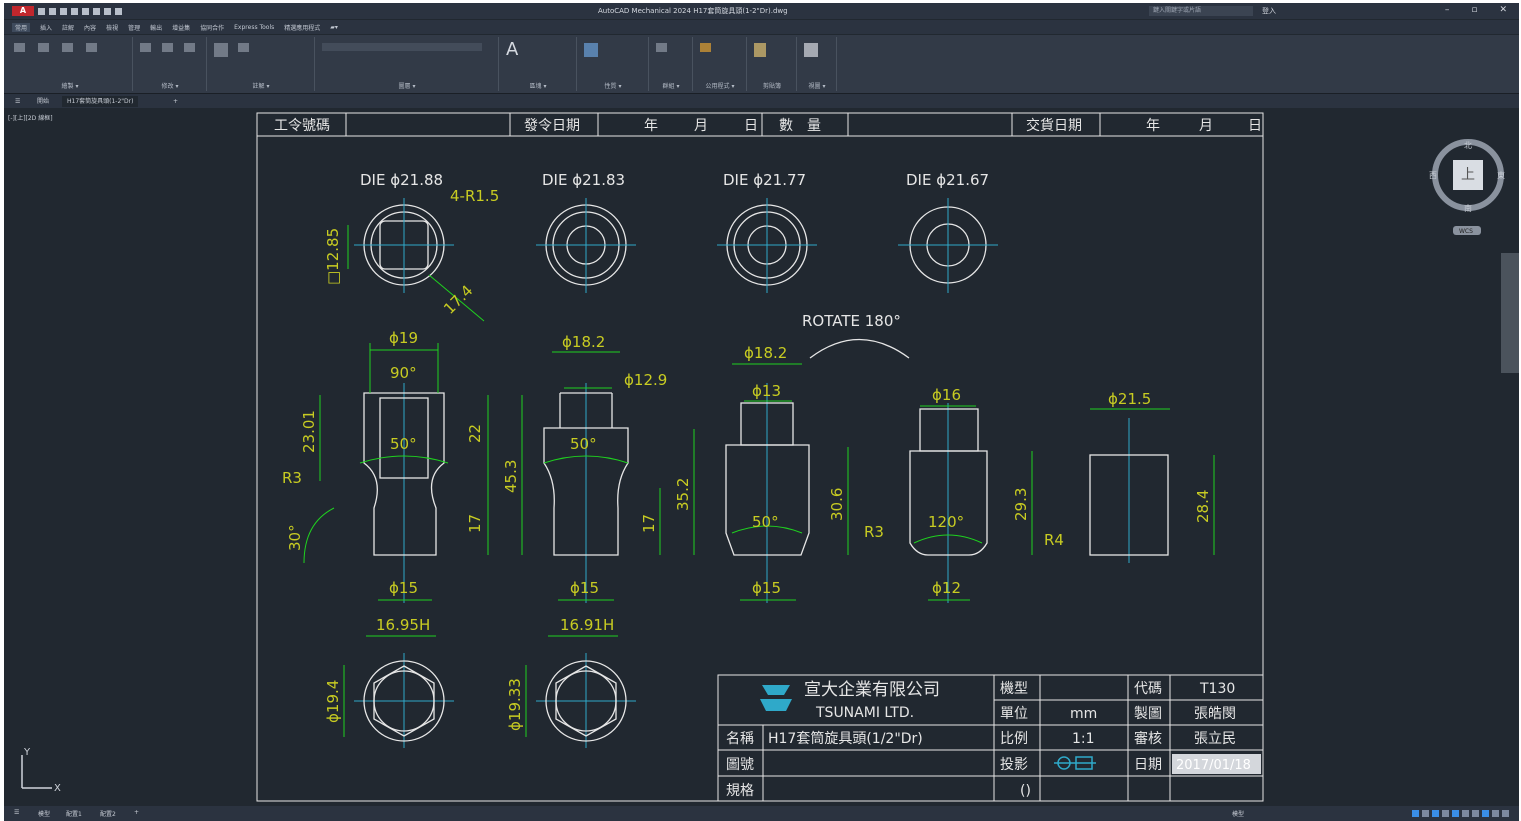 The height and width of the screenshot is (821, 1521). What do you see at coordinates (1148, 765) in the screenshot?
I see `date-label: 日期` at bounding box center [1148, 765].